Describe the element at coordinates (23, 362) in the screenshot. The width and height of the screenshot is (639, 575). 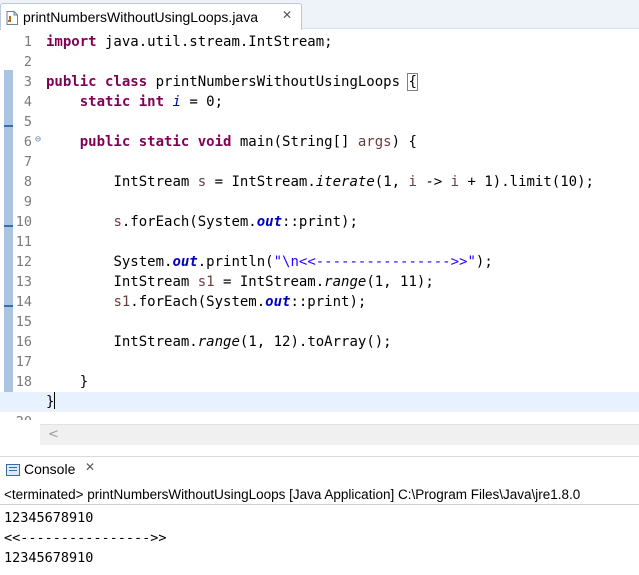
I see `line-number: 17` at that location.